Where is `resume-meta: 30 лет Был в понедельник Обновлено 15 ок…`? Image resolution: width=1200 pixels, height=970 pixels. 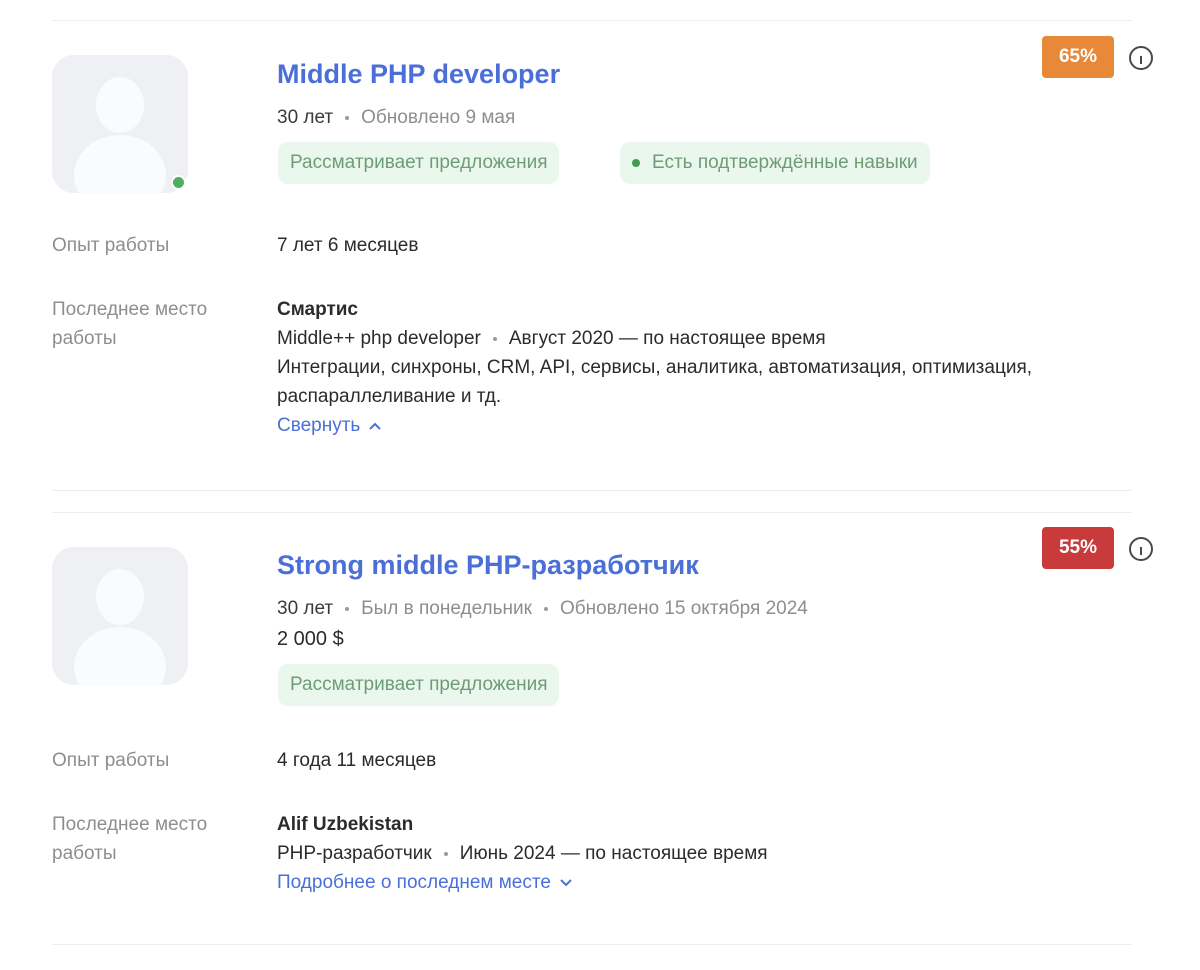 resume-meta: 30 лет Был в понедельник Обновлено 15 ок… is located at coordinates (542, 609).